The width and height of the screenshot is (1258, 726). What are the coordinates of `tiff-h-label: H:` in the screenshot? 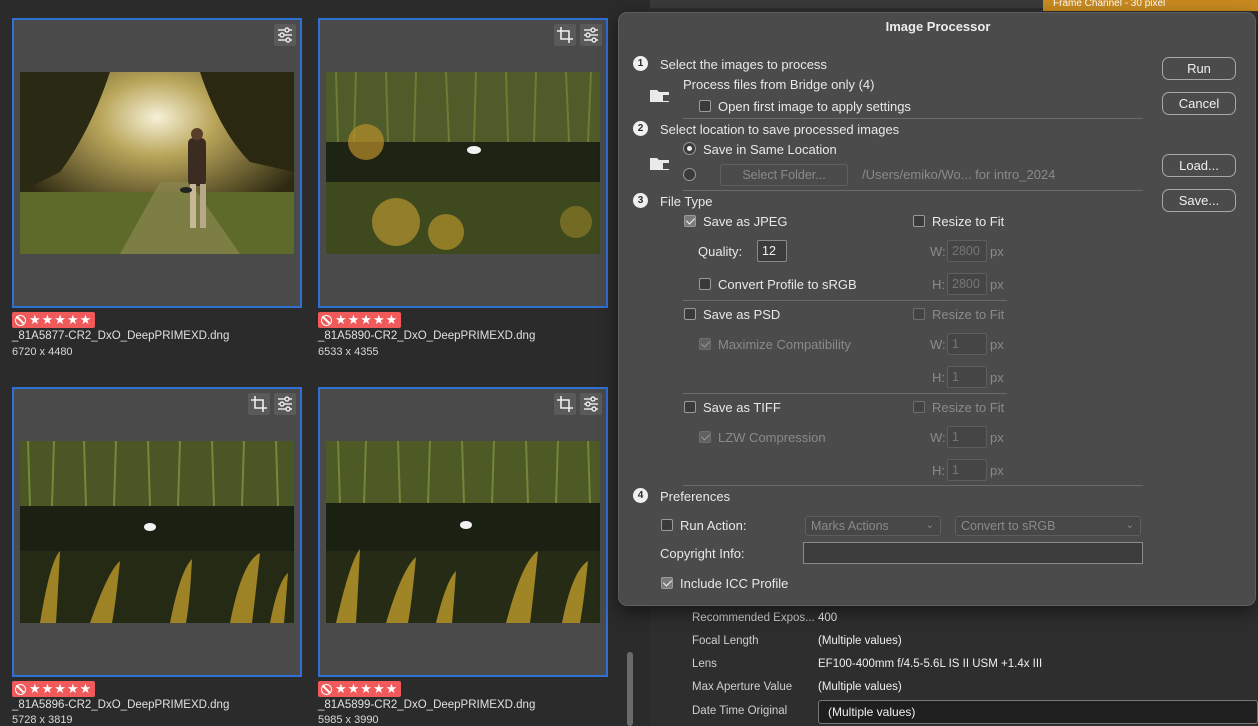 It's located at (938, 470).